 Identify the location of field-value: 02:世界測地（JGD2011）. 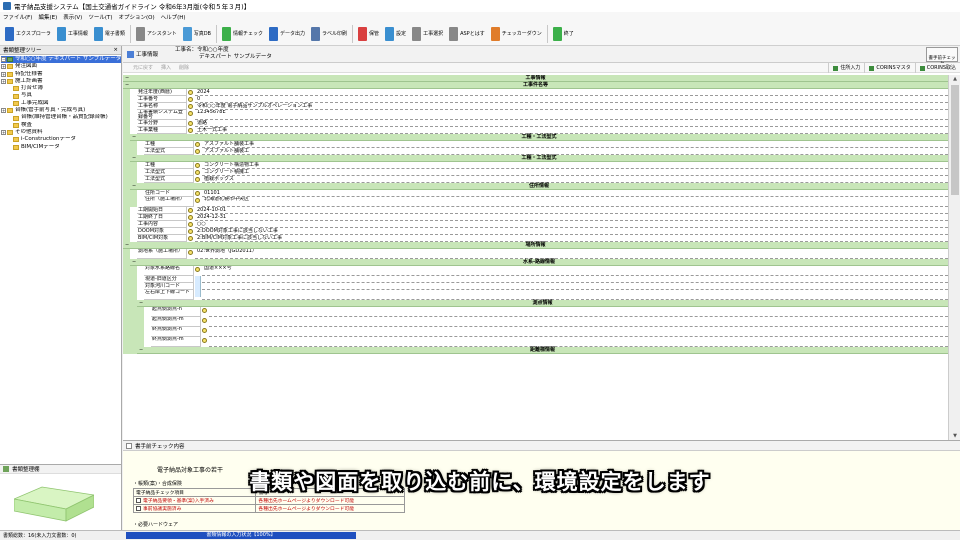
(571, 254).